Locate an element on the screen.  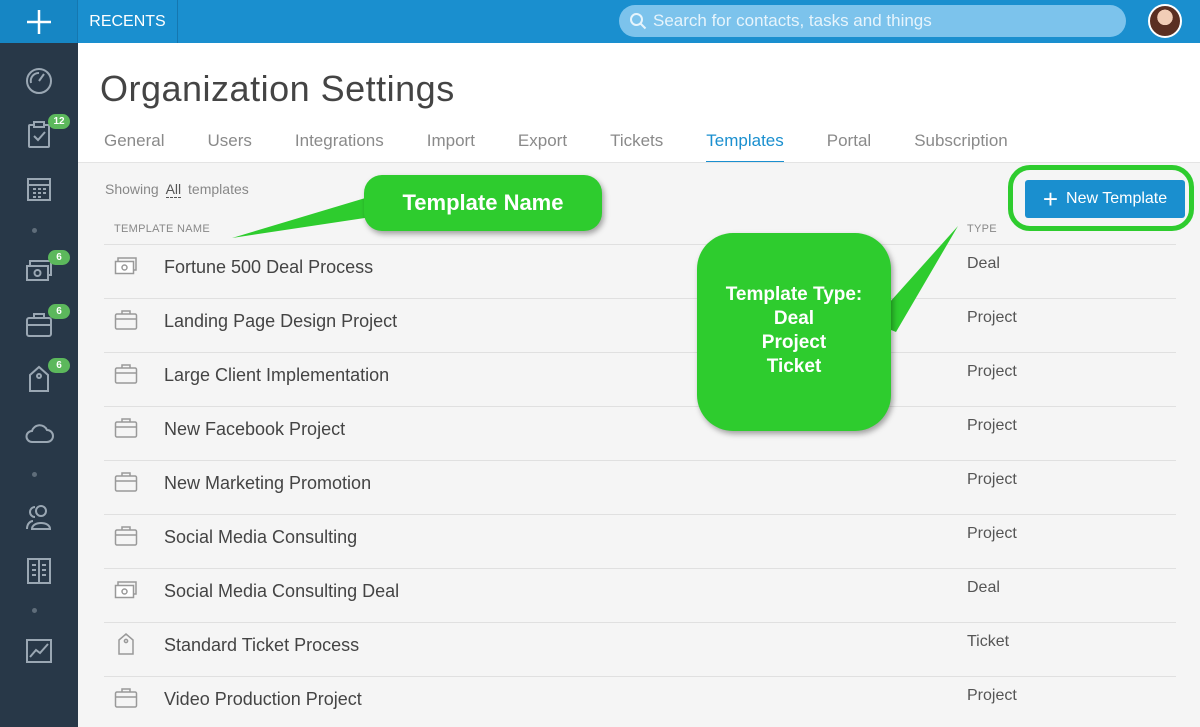
search-bar is located at coordinates (872, 21).